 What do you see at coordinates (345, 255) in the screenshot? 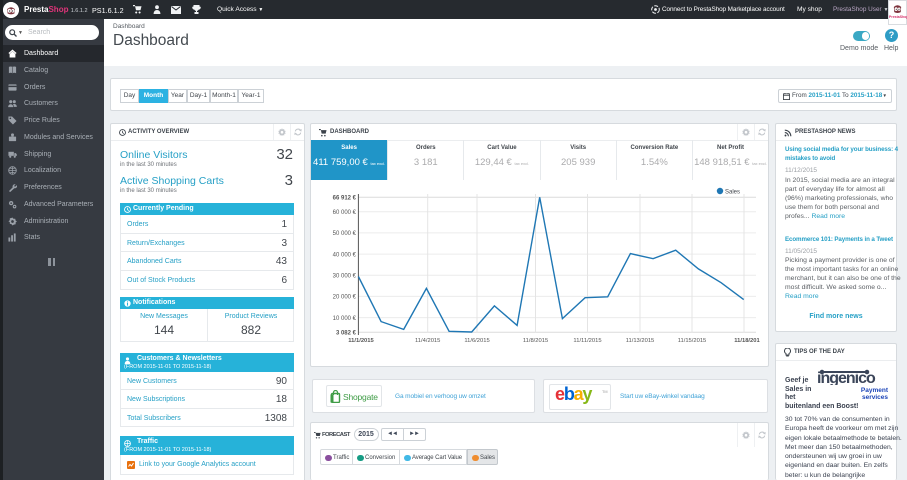
I see `svg-text: 40 000 €` at bounding box center [345, 255].